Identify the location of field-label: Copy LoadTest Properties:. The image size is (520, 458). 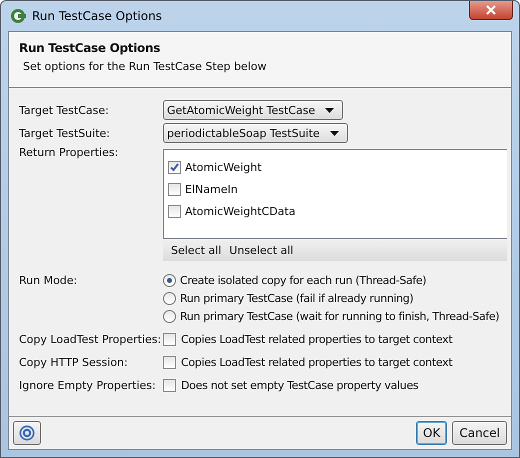
(90, 339).